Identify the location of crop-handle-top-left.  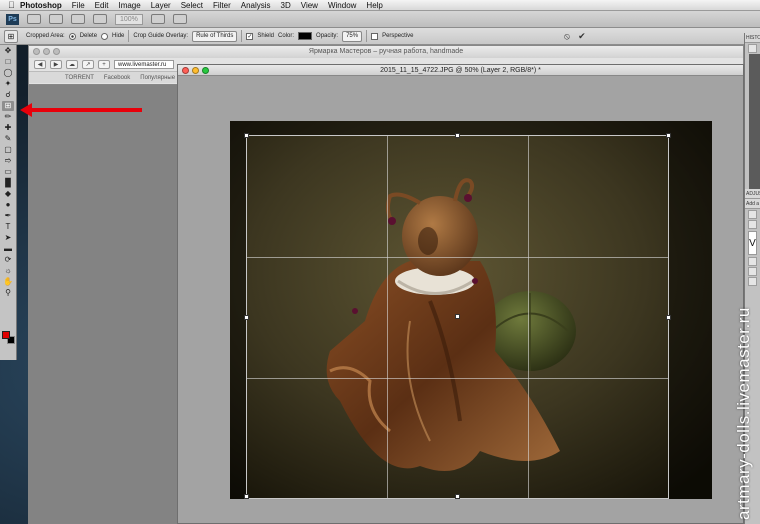
(246, 135).